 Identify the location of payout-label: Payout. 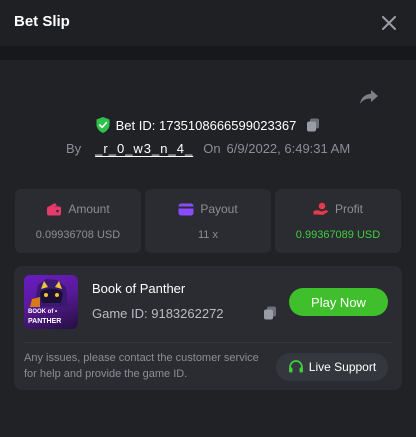
(219, 209).